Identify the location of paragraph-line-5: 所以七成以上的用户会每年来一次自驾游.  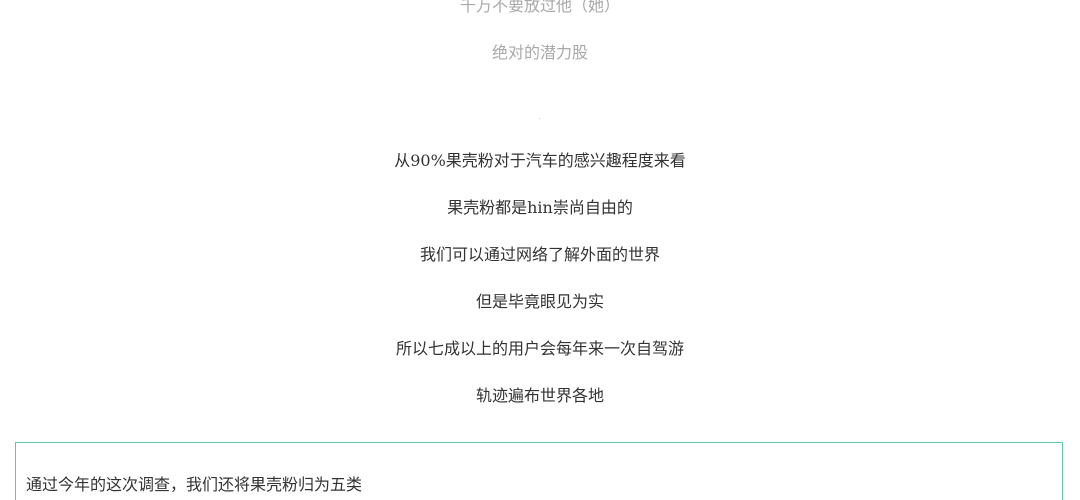
(539, 348).